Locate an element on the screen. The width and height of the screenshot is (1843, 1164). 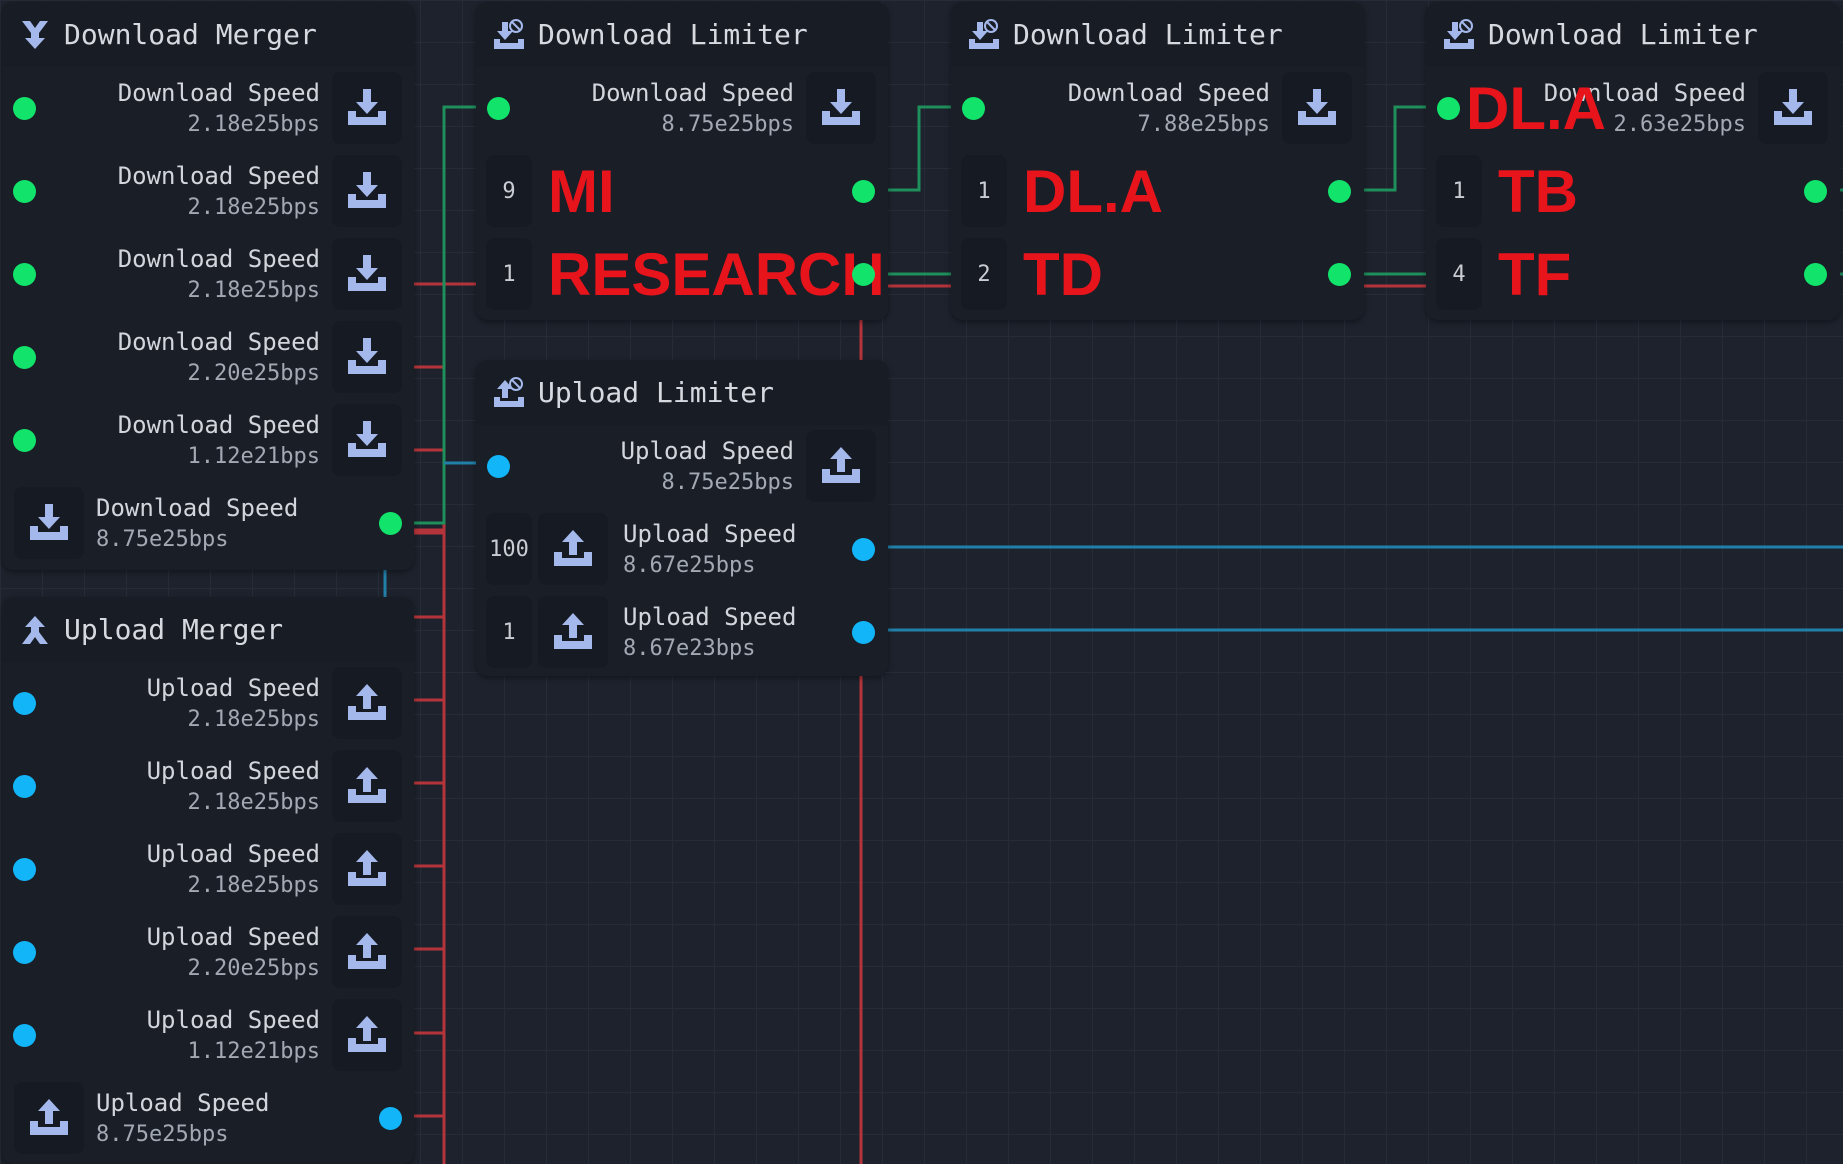
node-row: 2 TD is located at coordinates (1157, 274).